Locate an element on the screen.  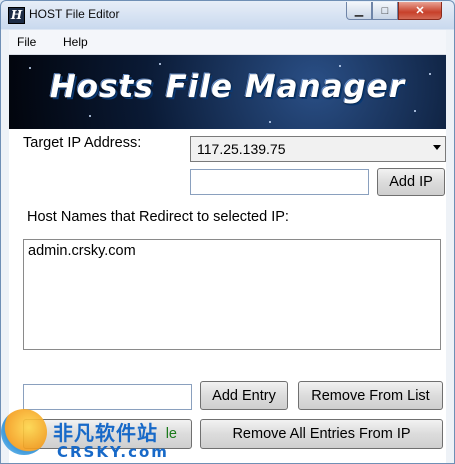
maximize-icon: □ is located at coordinates (385, 10).